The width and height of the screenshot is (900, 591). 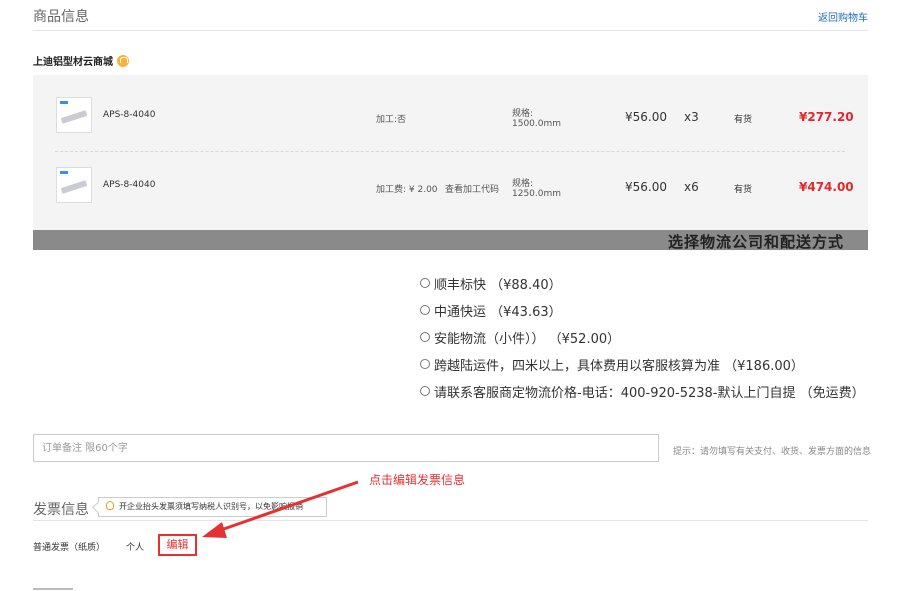 What do you see at coordinates (135, 548) in the screenshot?
I see `invoice-holder: 个人` at bounding box center [135, 548].